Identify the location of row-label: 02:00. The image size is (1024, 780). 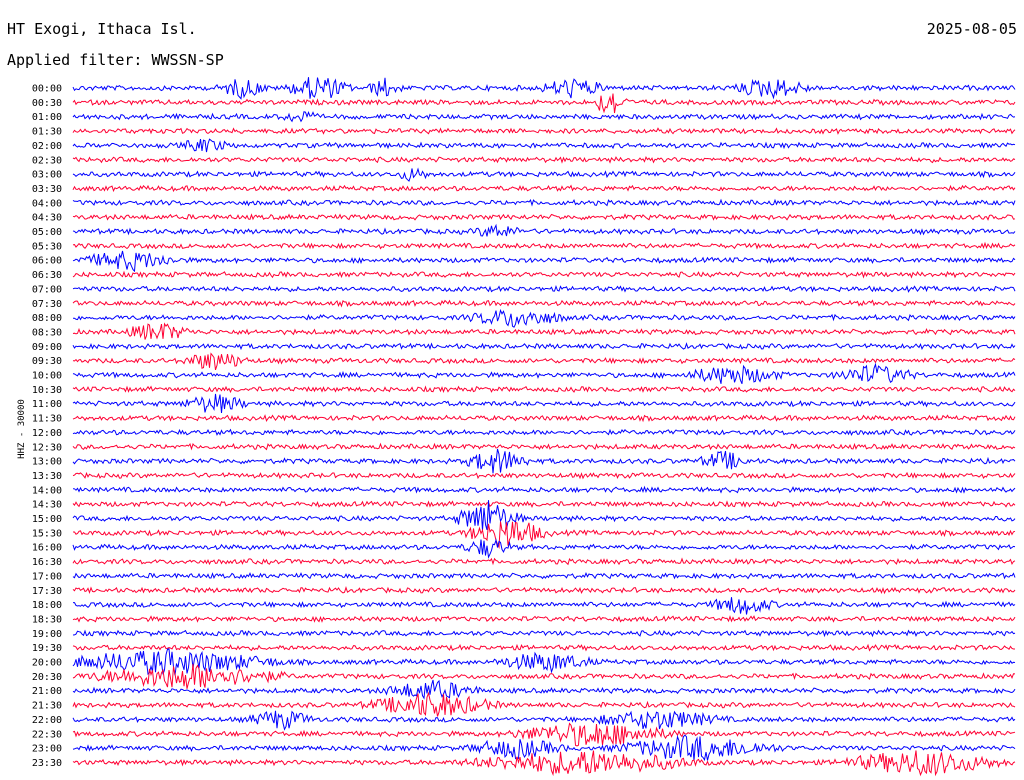
(47, 146).